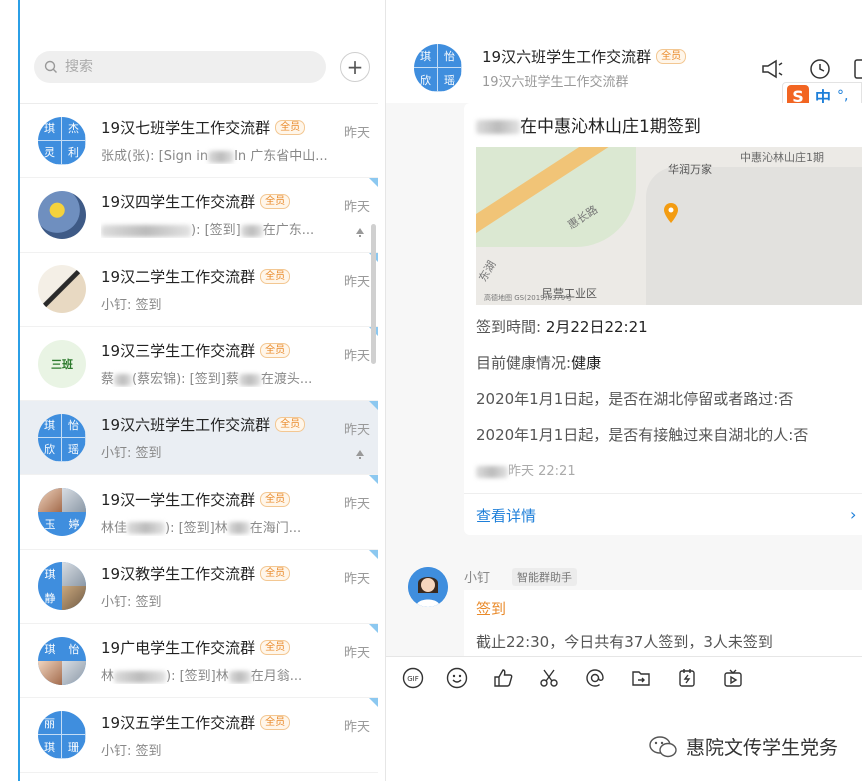 This screenshot has height=781, width=862. I want to click on wechat-icon, so click(663, 746).